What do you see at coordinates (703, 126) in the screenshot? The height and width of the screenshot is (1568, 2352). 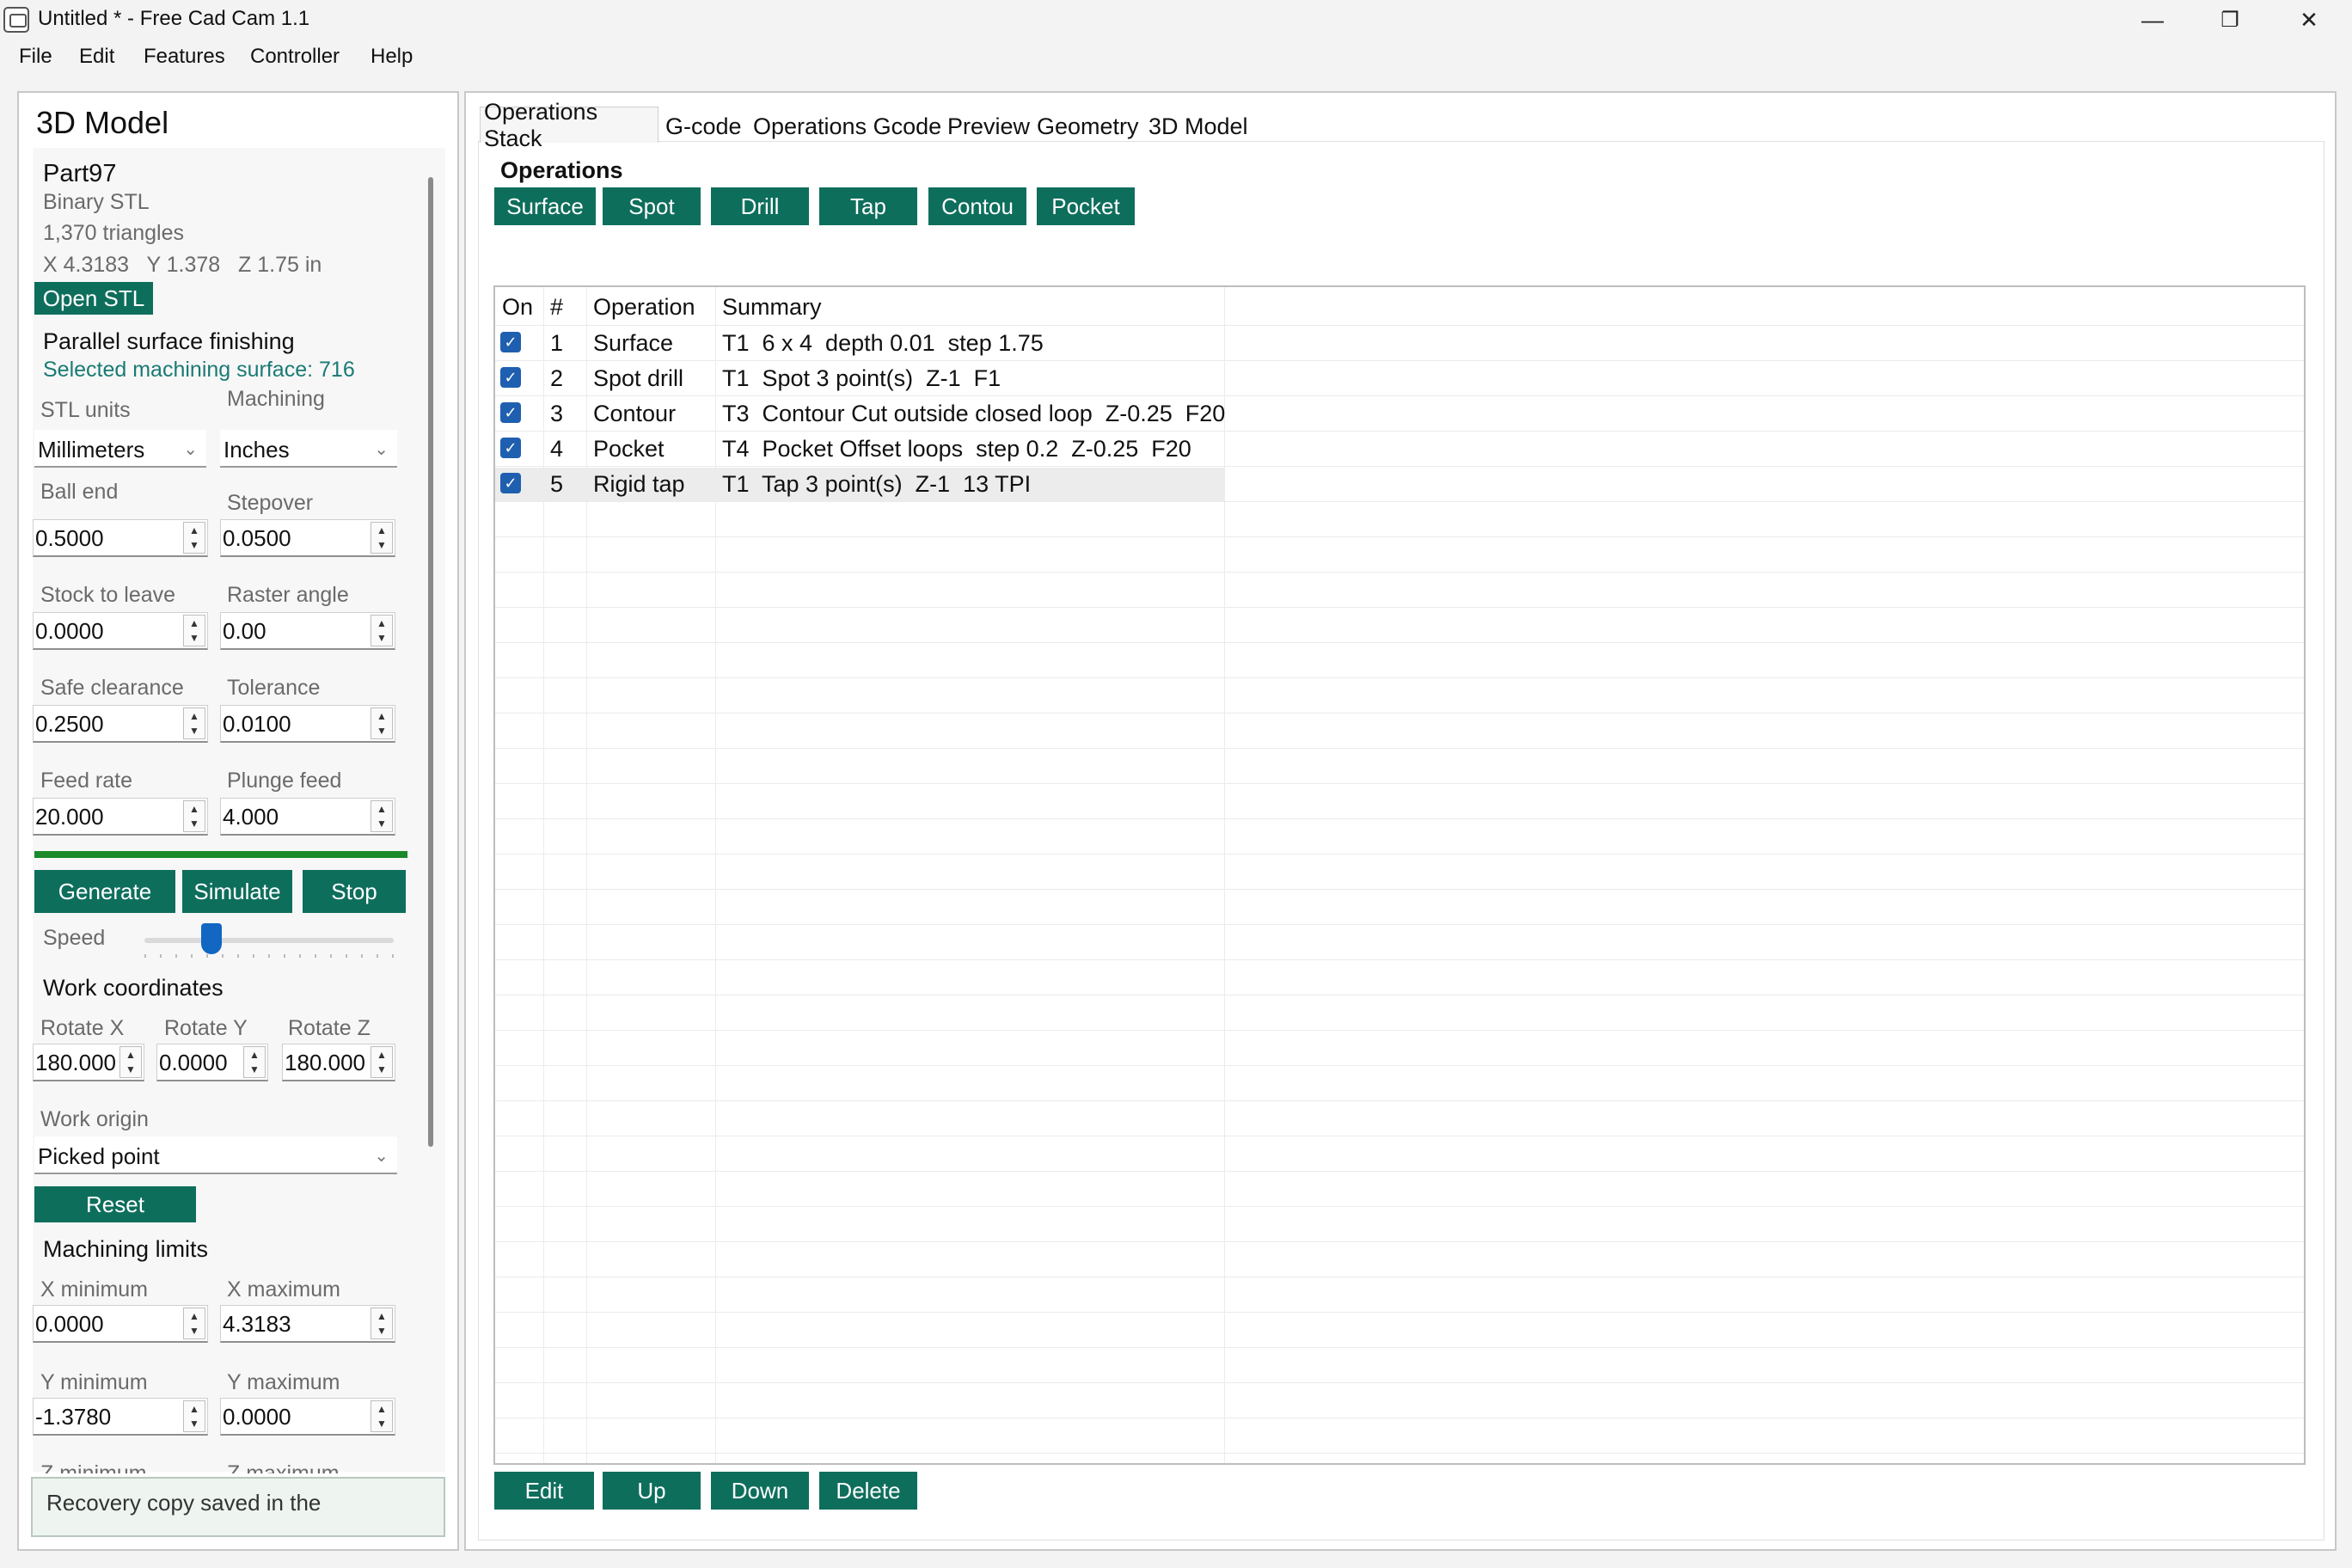 I see `tab-gcode: G-code` at bounding box center [703, 126].